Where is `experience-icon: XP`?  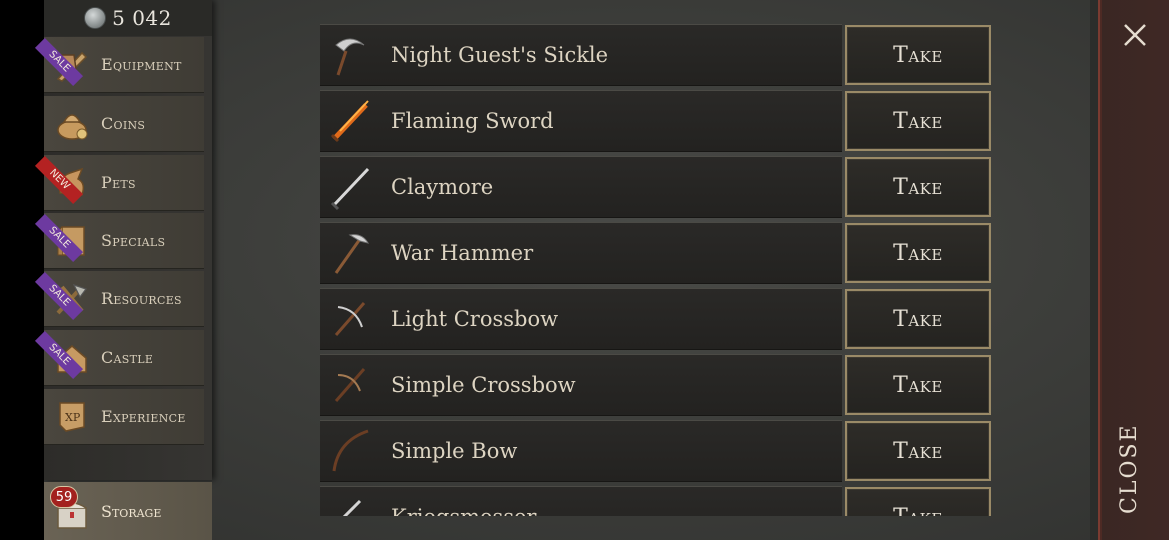
experience-icon: XP is located at coordinates (72, 417).